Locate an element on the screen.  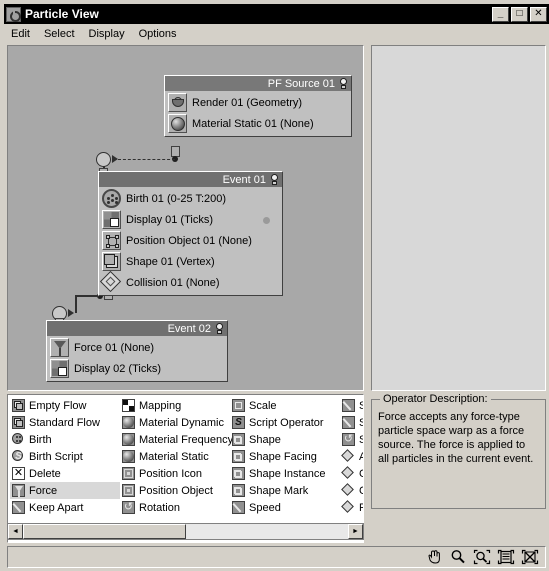
depot-item-rotation: ↺ Rotation is located at coordinates (175, 507).